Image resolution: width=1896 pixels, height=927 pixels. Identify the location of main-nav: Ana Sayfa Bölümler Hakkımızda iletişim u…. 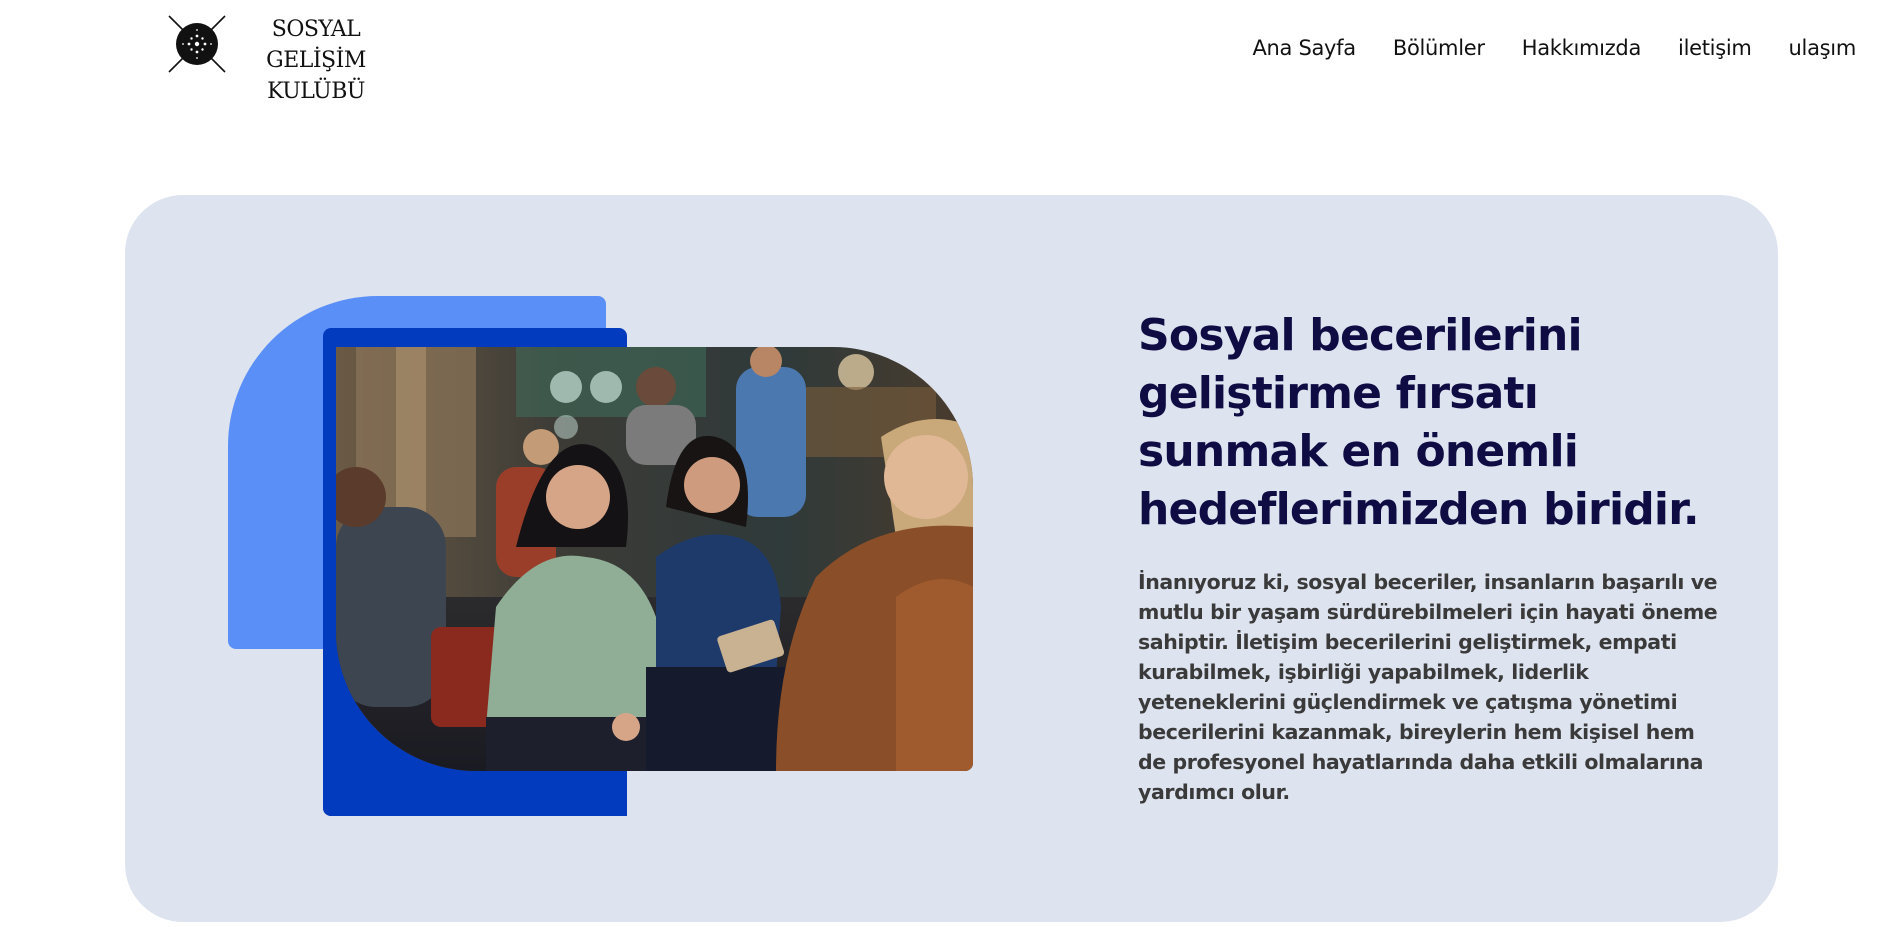
(1554, 48).